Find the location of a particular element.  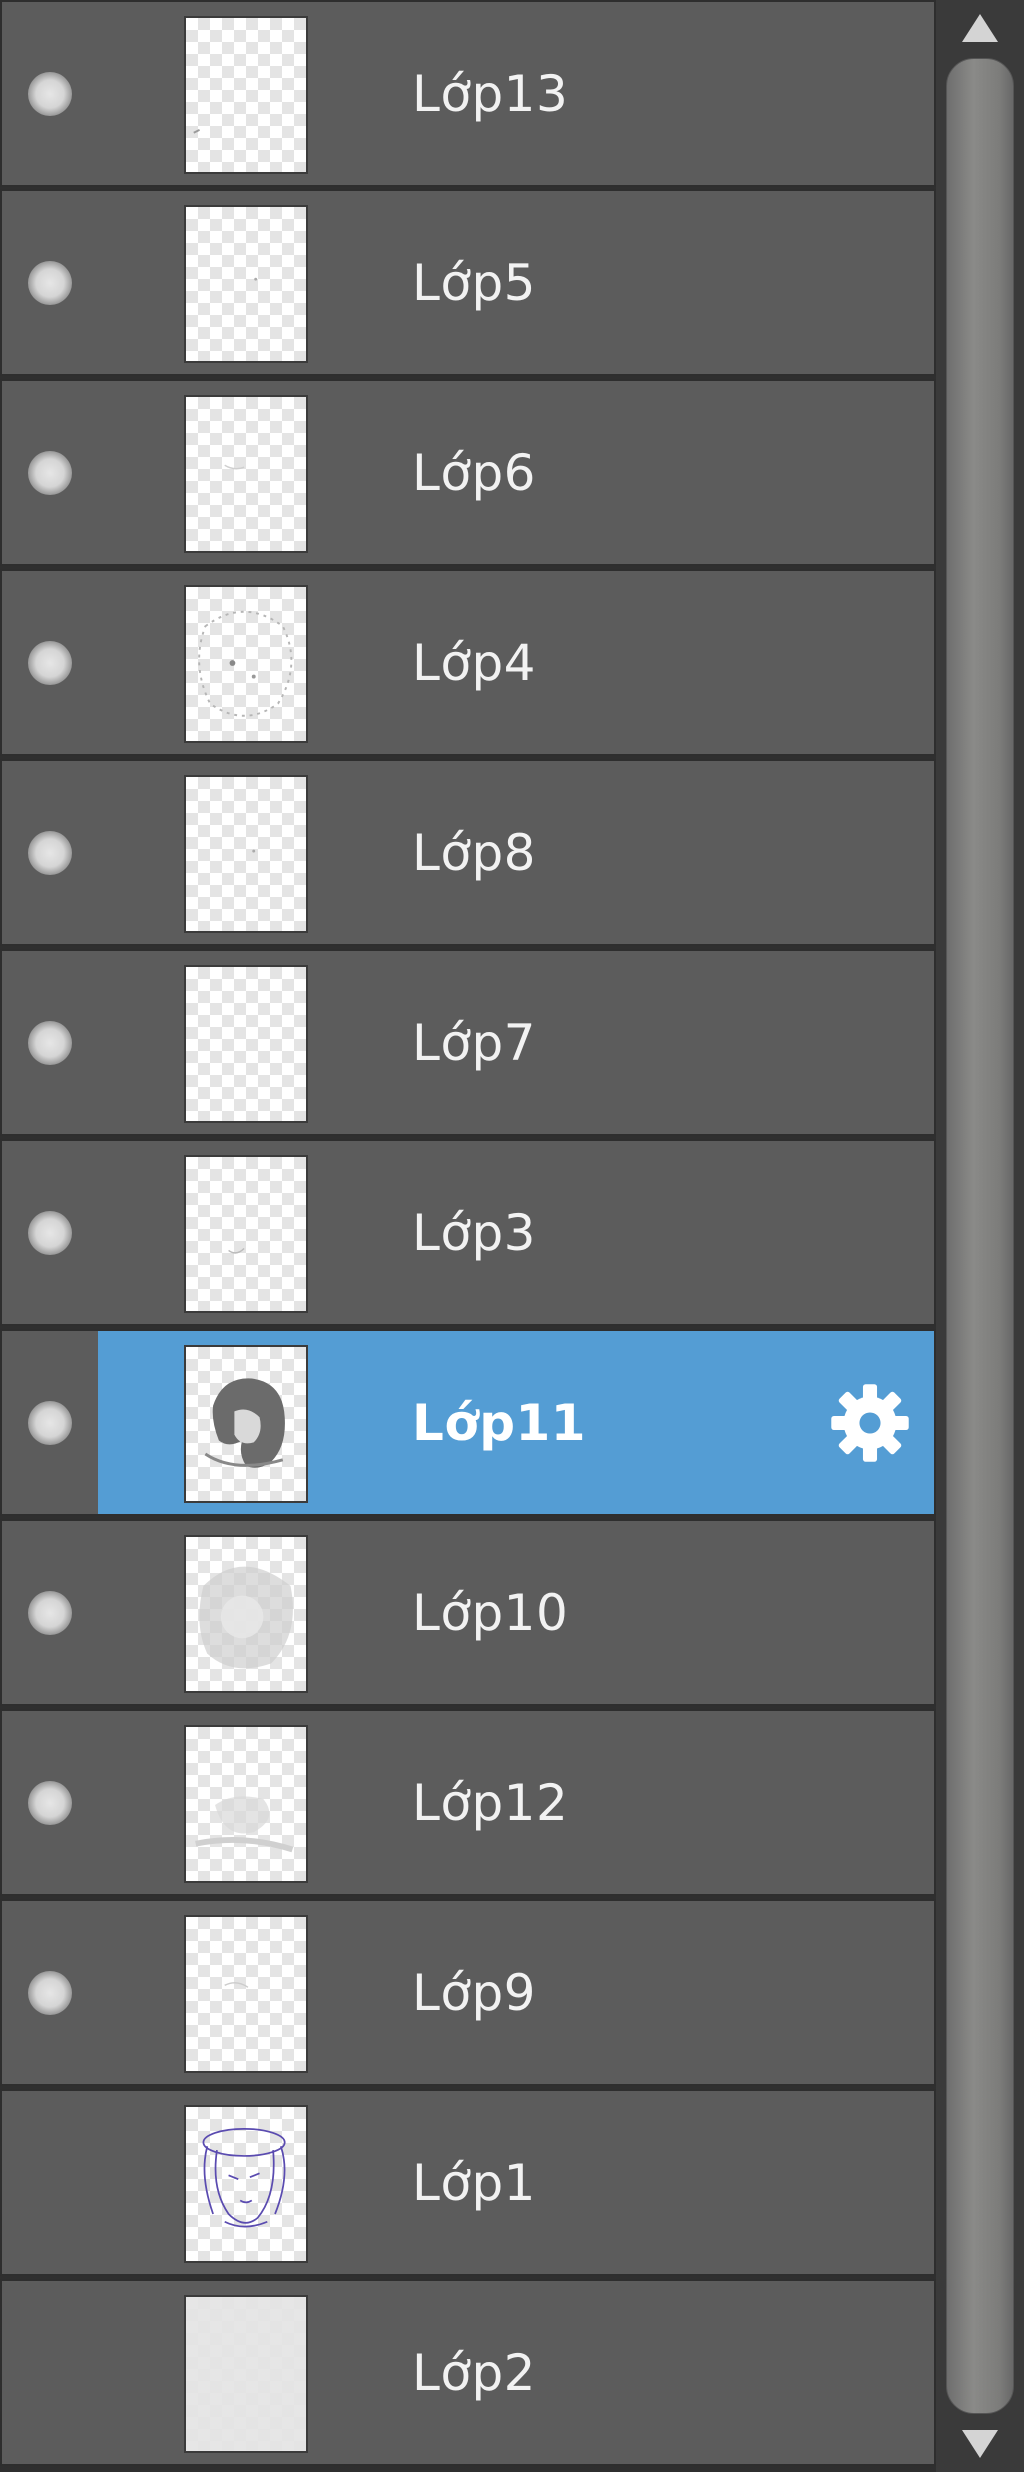

scroll-up-button is located at coordinates (980, 28).